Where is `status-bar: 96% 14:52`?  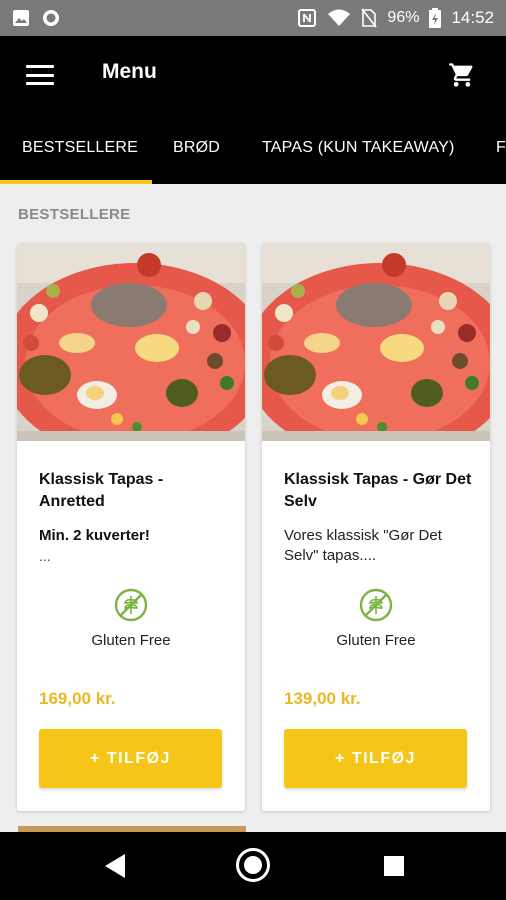
status-bar: 96% 14:52 is located at coordinates (253, 18).